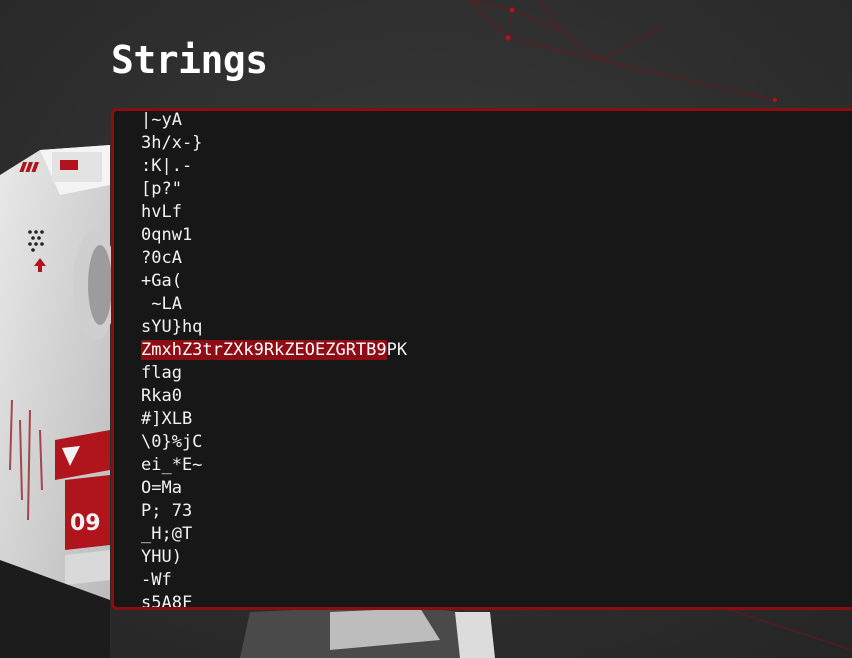 The height and width of the screenshot is (658, 852). What do you see at coordinates (496, 258) in the screenshot?
I see `string-line: ?0cA` at bounding box center [496, 258].